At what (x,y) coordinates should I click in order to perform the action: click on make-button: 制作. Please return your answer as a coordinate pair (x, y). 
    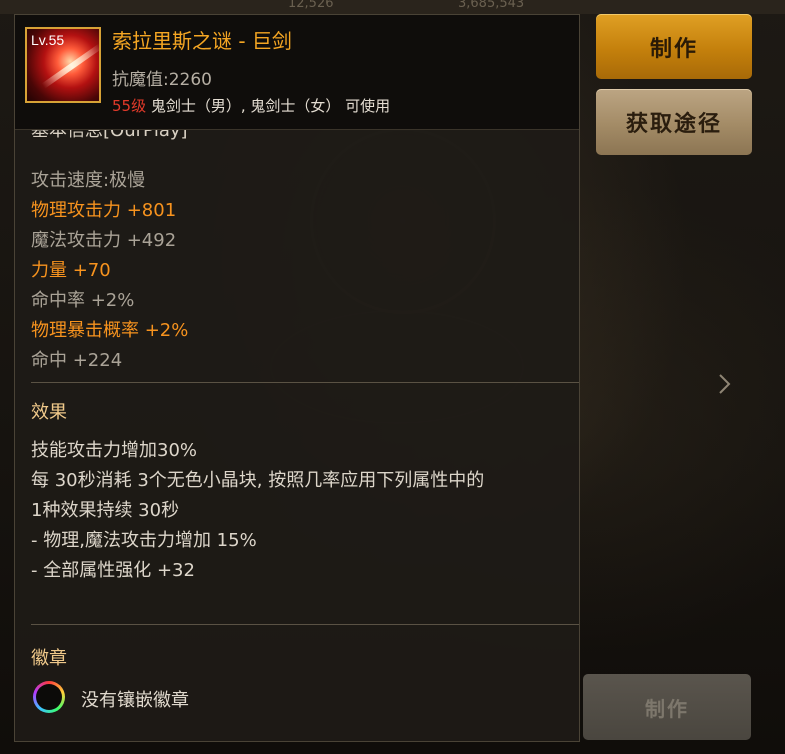
    Looking at the image, I should click on (674, 46).